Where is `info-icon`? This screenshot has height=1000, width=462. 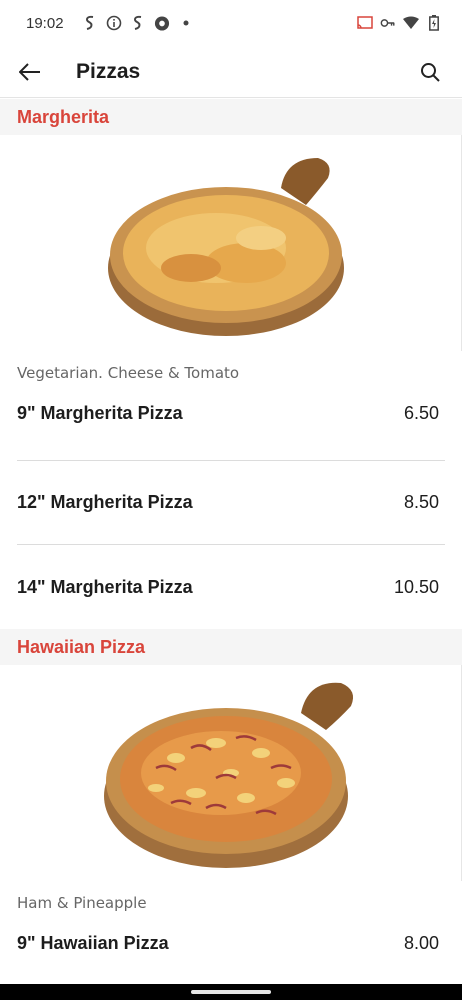
info-icon is located at coordinates (114, 23).